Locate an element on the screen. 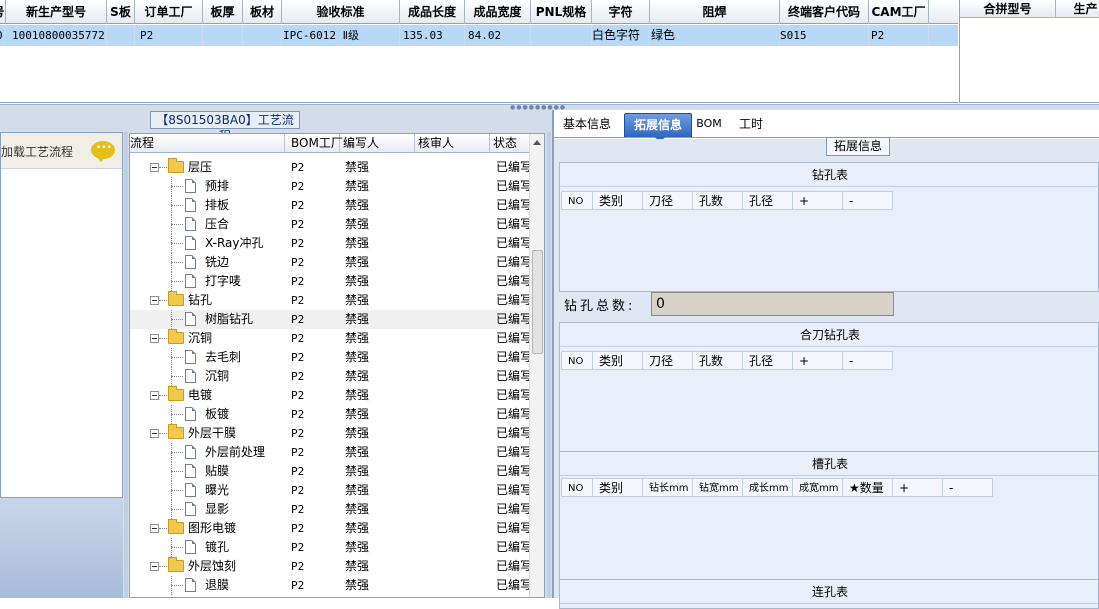 Image resolution: width=1099 pixels, height=609 pixels. tree-row: 贴膜 P2 禁强 已编写 is located at coordinates (330, 471).